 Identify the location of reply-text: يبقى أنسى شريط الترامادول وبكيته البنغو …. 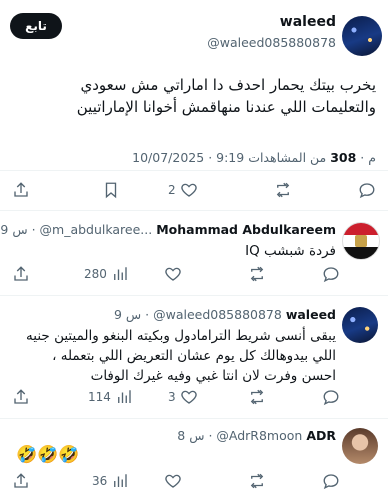
(171, 356).